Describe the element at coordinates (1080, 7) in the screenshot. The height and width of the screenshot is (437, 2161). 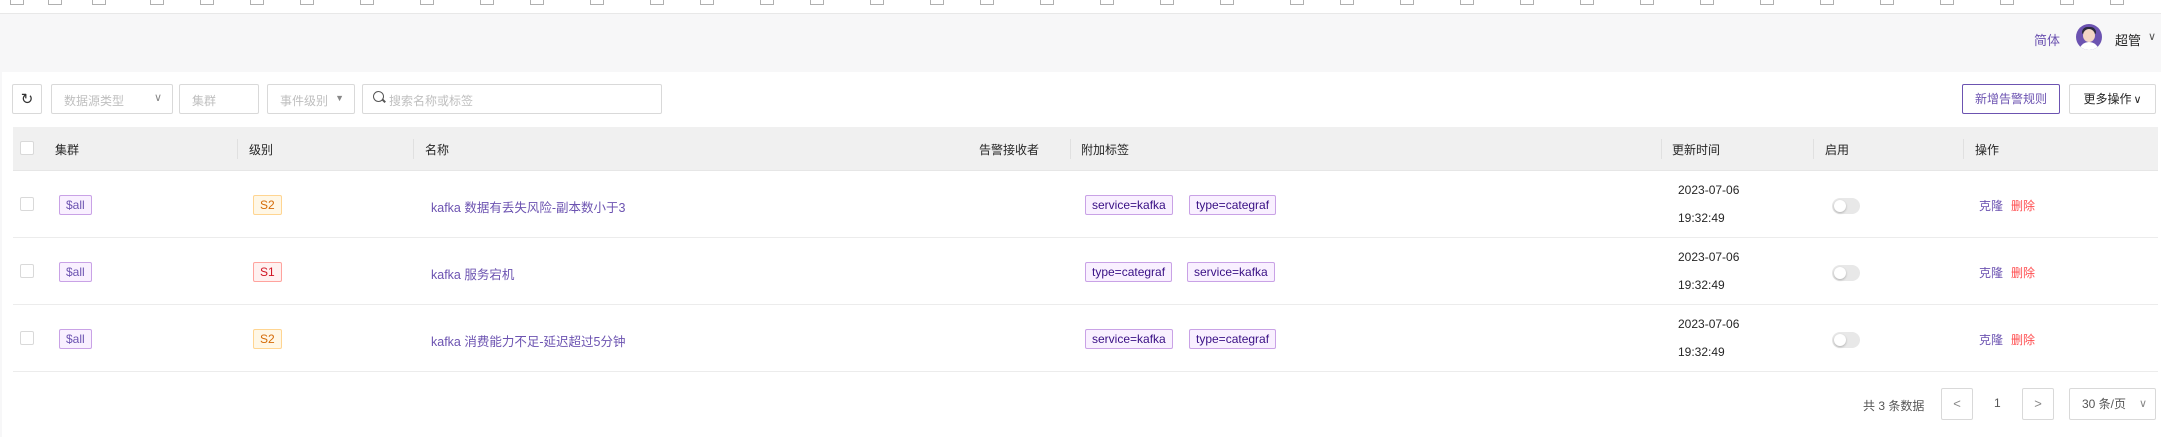
I see `top-clipped-bar` at that location.